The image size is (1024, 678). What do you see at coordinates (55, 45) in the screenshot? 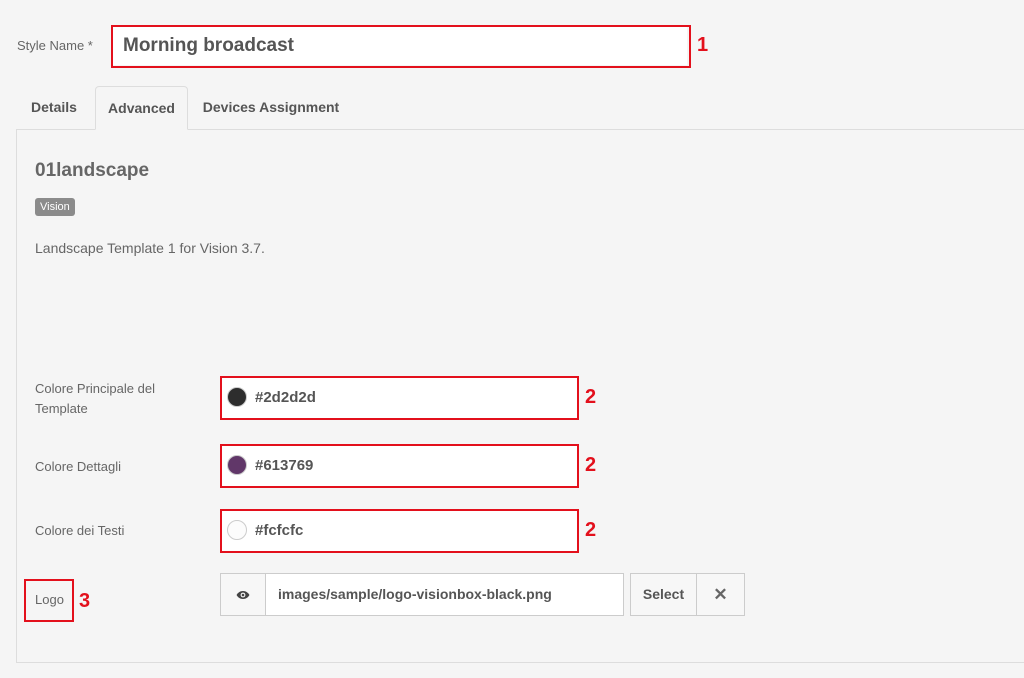
I see `style-name-label: Style Name *` at bounding box center [55, 45].